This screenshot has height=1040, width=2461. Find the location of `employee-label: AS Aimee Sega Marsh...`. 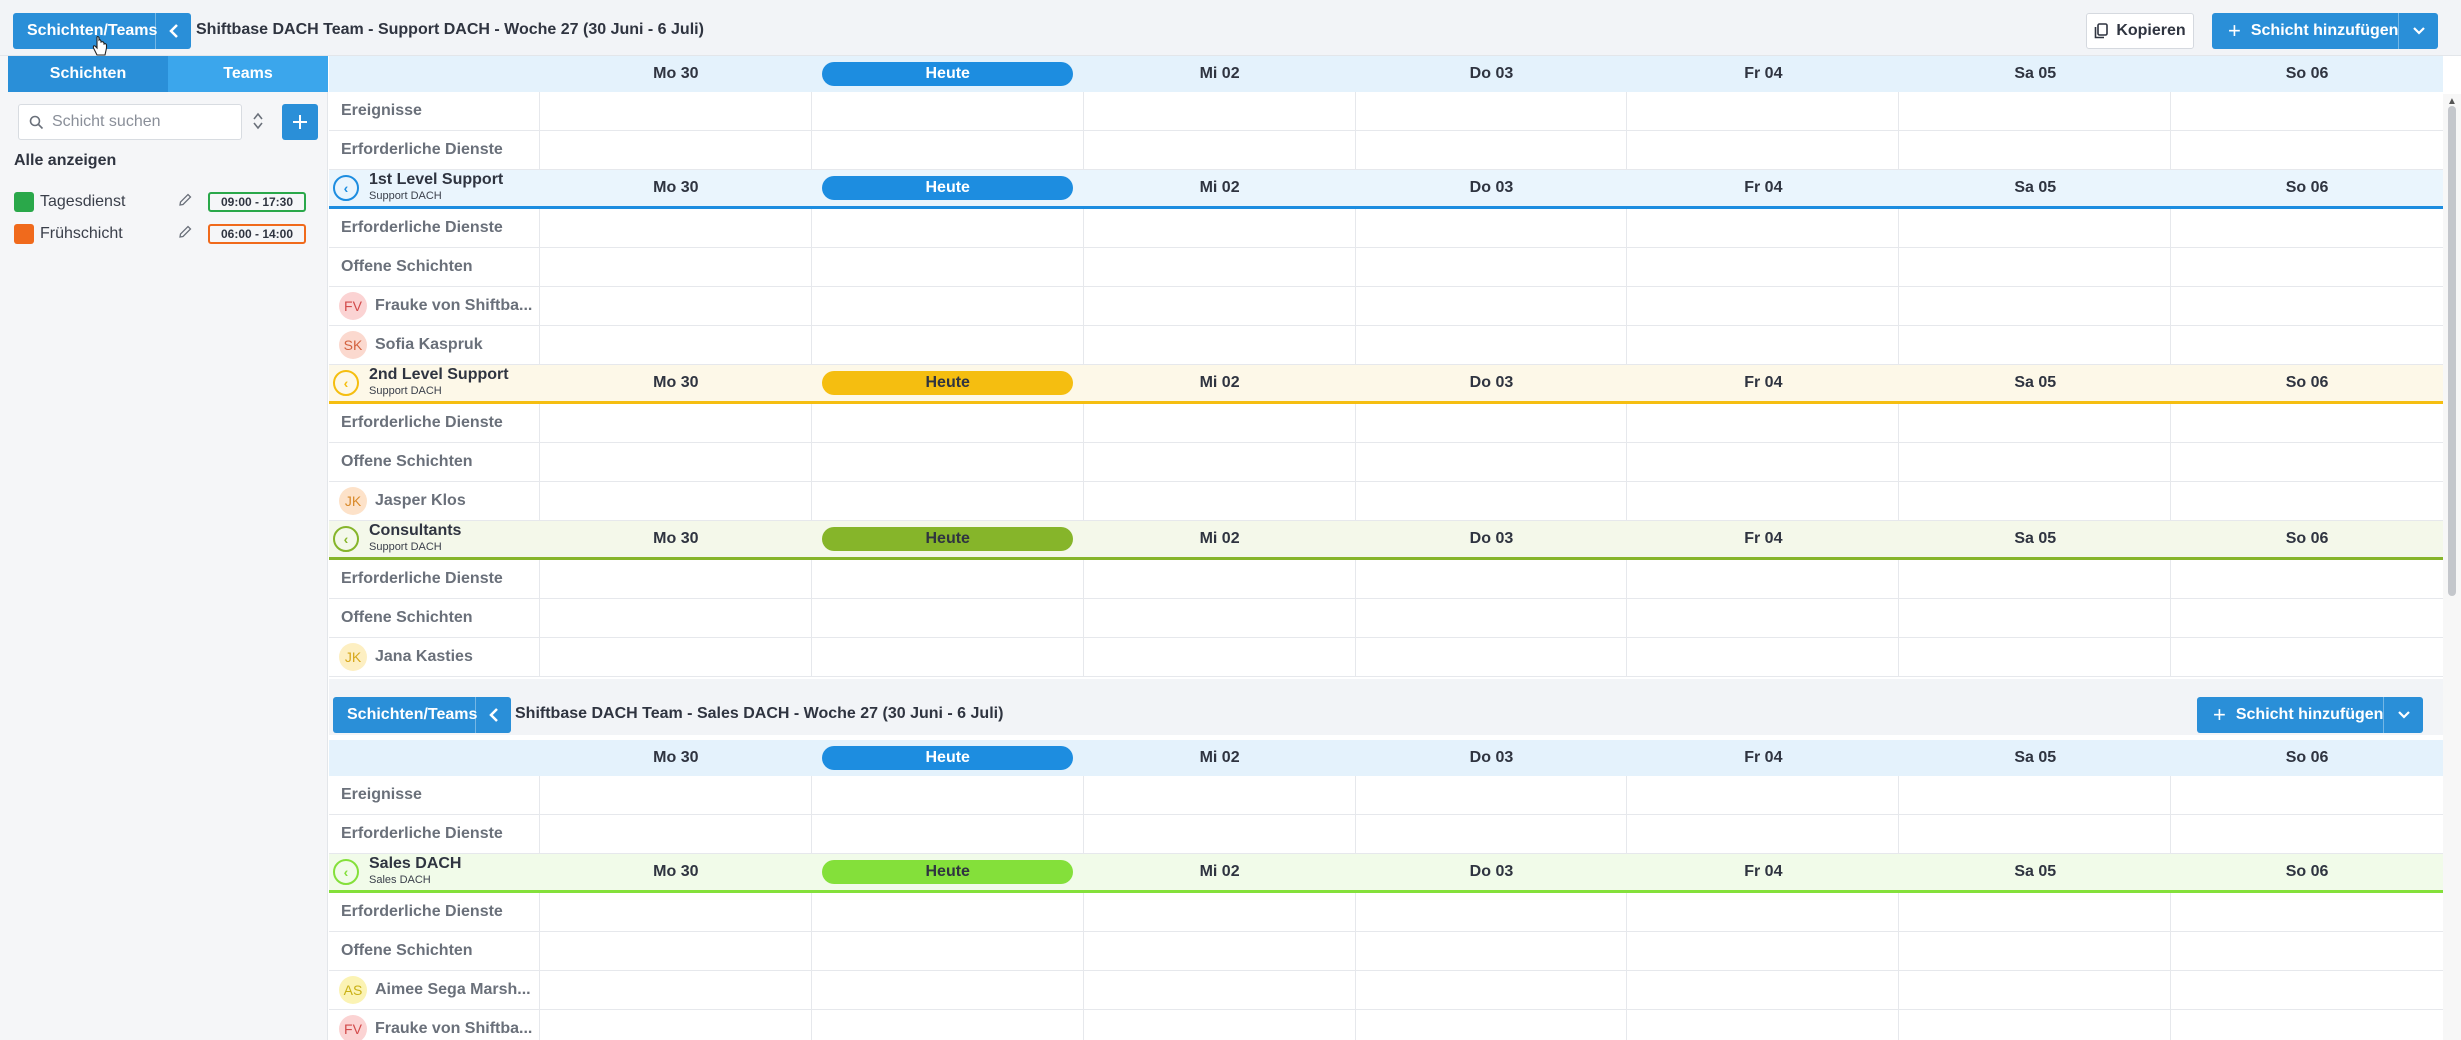

employee-label: AS Aimee Sega Marsh... is located at coordinates (434, 990).